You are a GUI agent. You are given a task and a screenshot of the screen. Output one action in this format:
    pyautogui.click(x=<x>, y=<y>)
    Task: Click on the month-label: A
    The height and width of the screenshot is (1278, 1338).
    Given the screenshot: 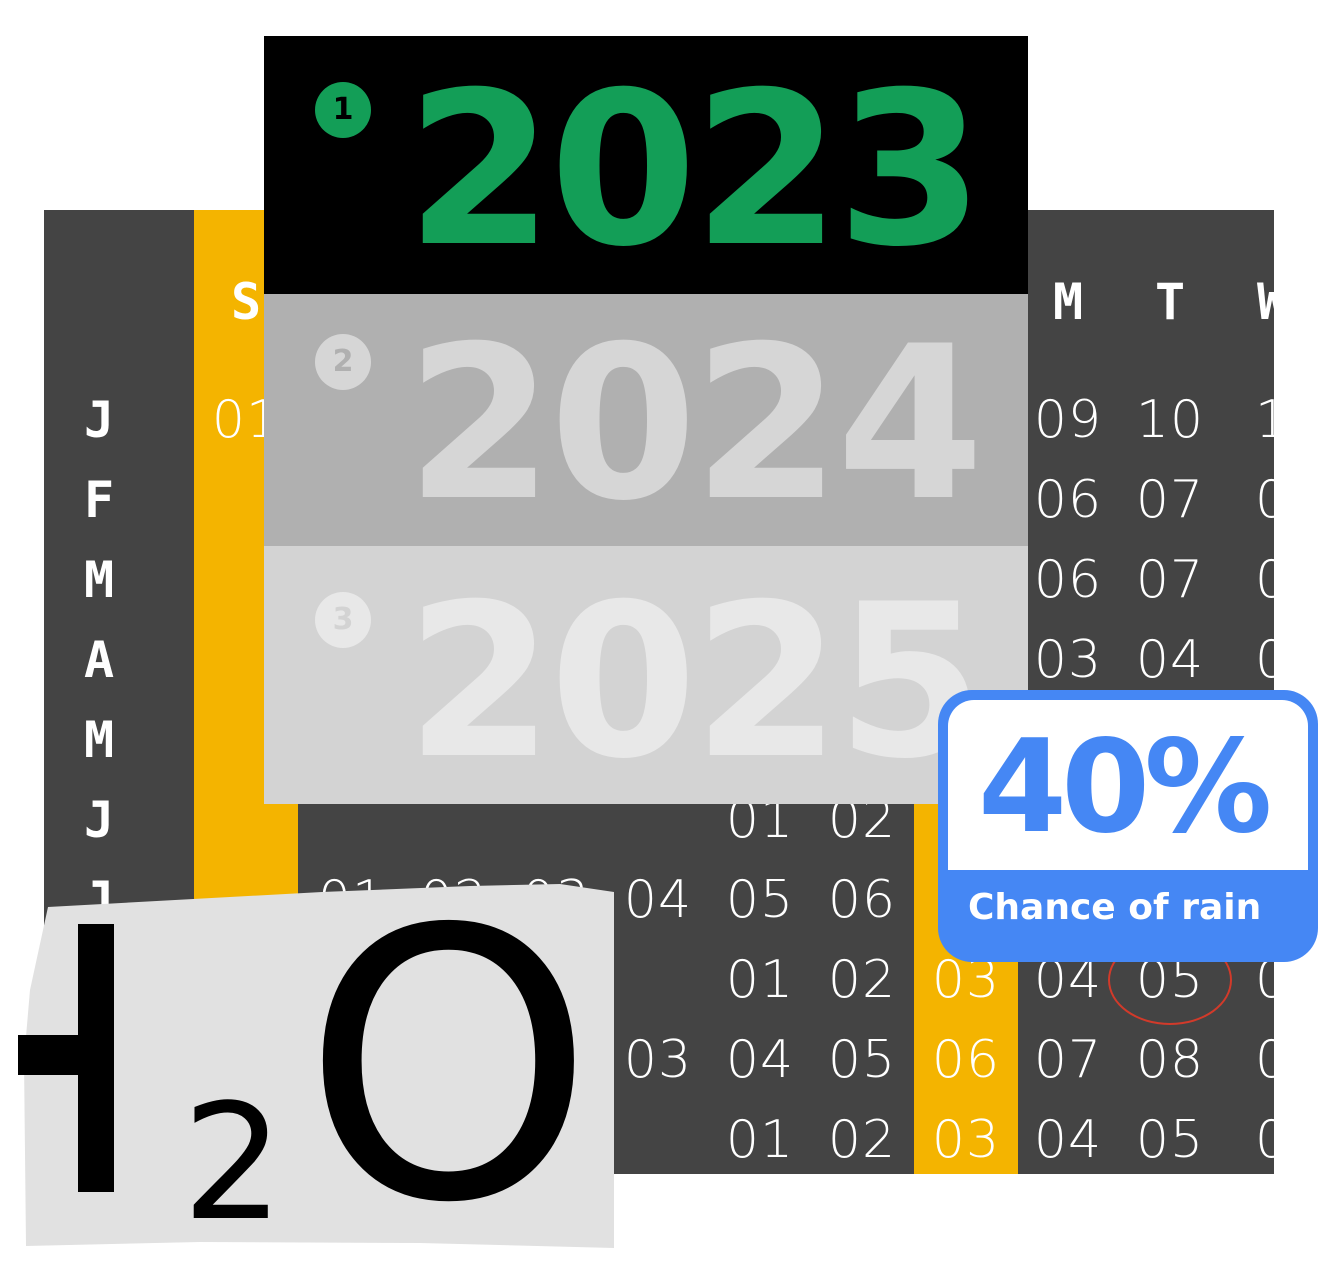 What is the action you would take?
    pyautogui.click(x=99, y=660)
    